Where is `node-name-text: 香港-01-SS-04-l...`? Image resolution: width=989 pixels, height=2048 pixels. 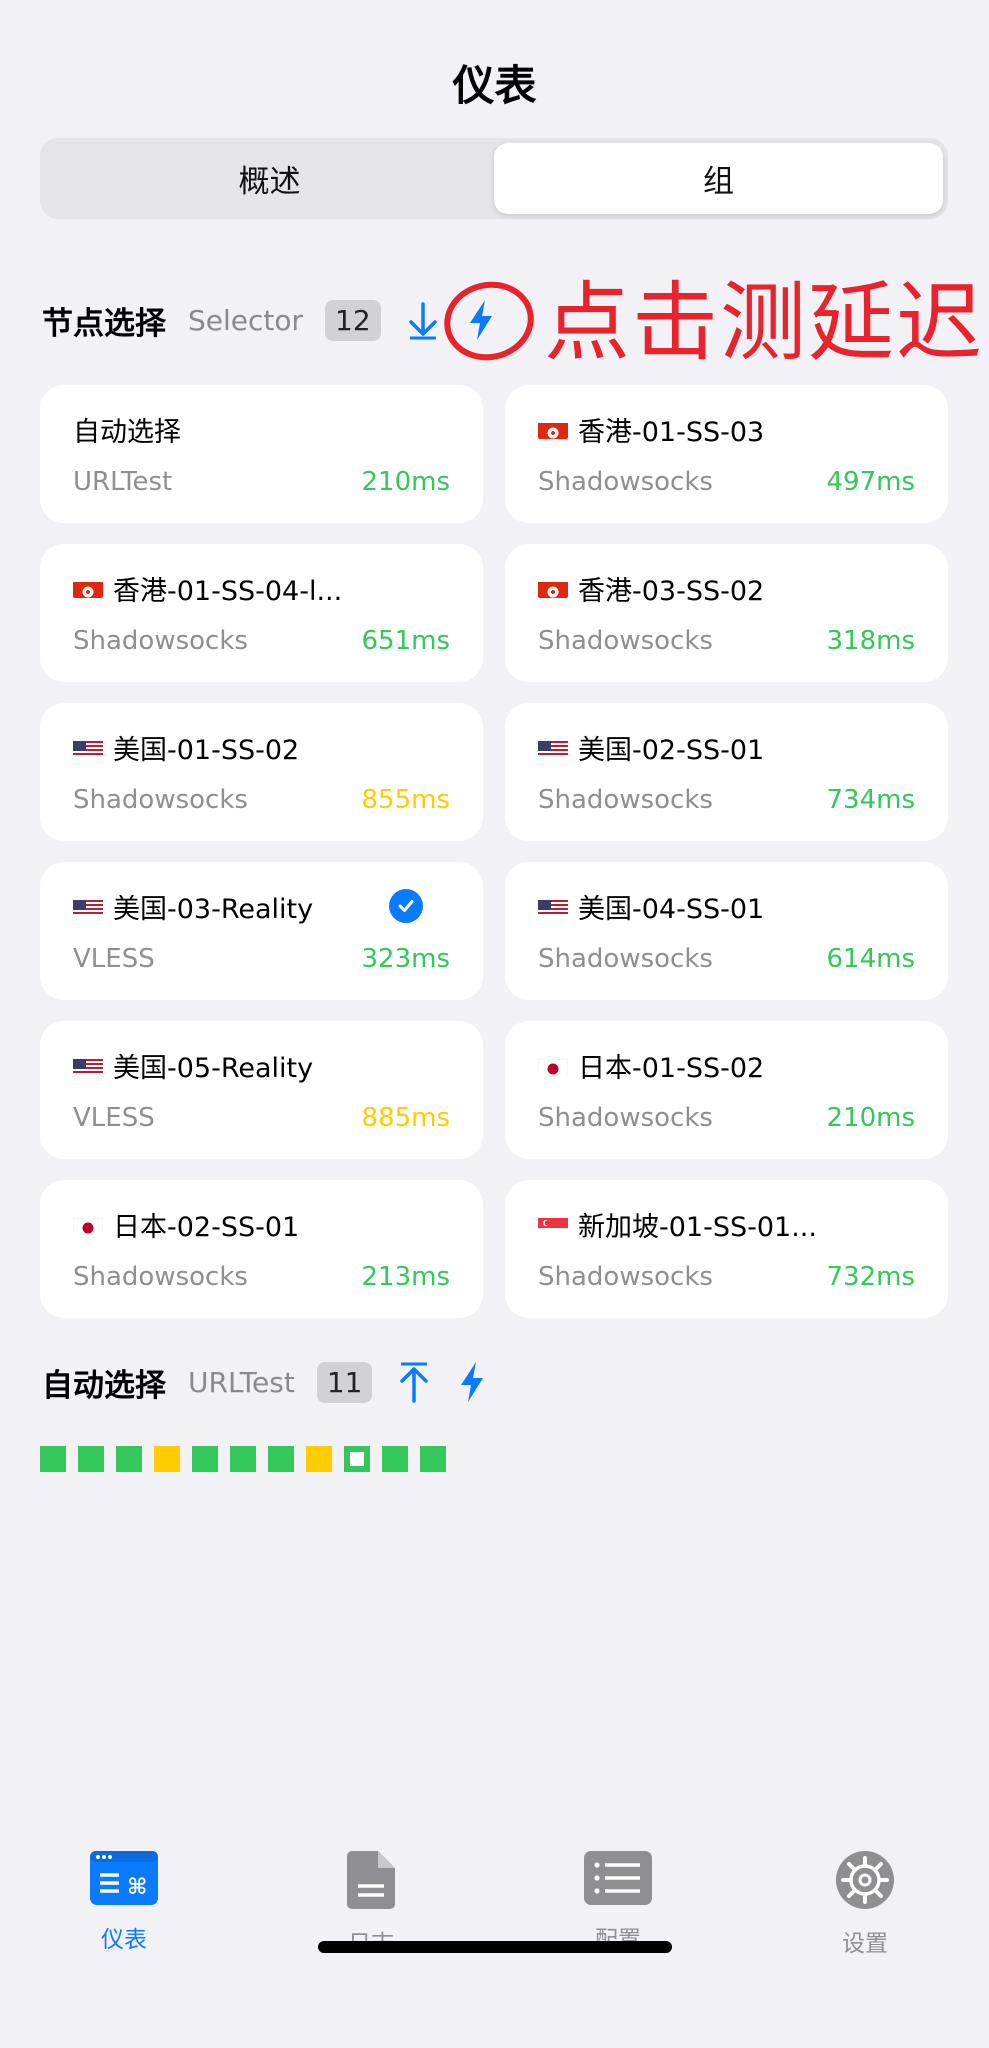 node-name-text: 香港-01-SS-04-l... is located at coordinates (228, 591).